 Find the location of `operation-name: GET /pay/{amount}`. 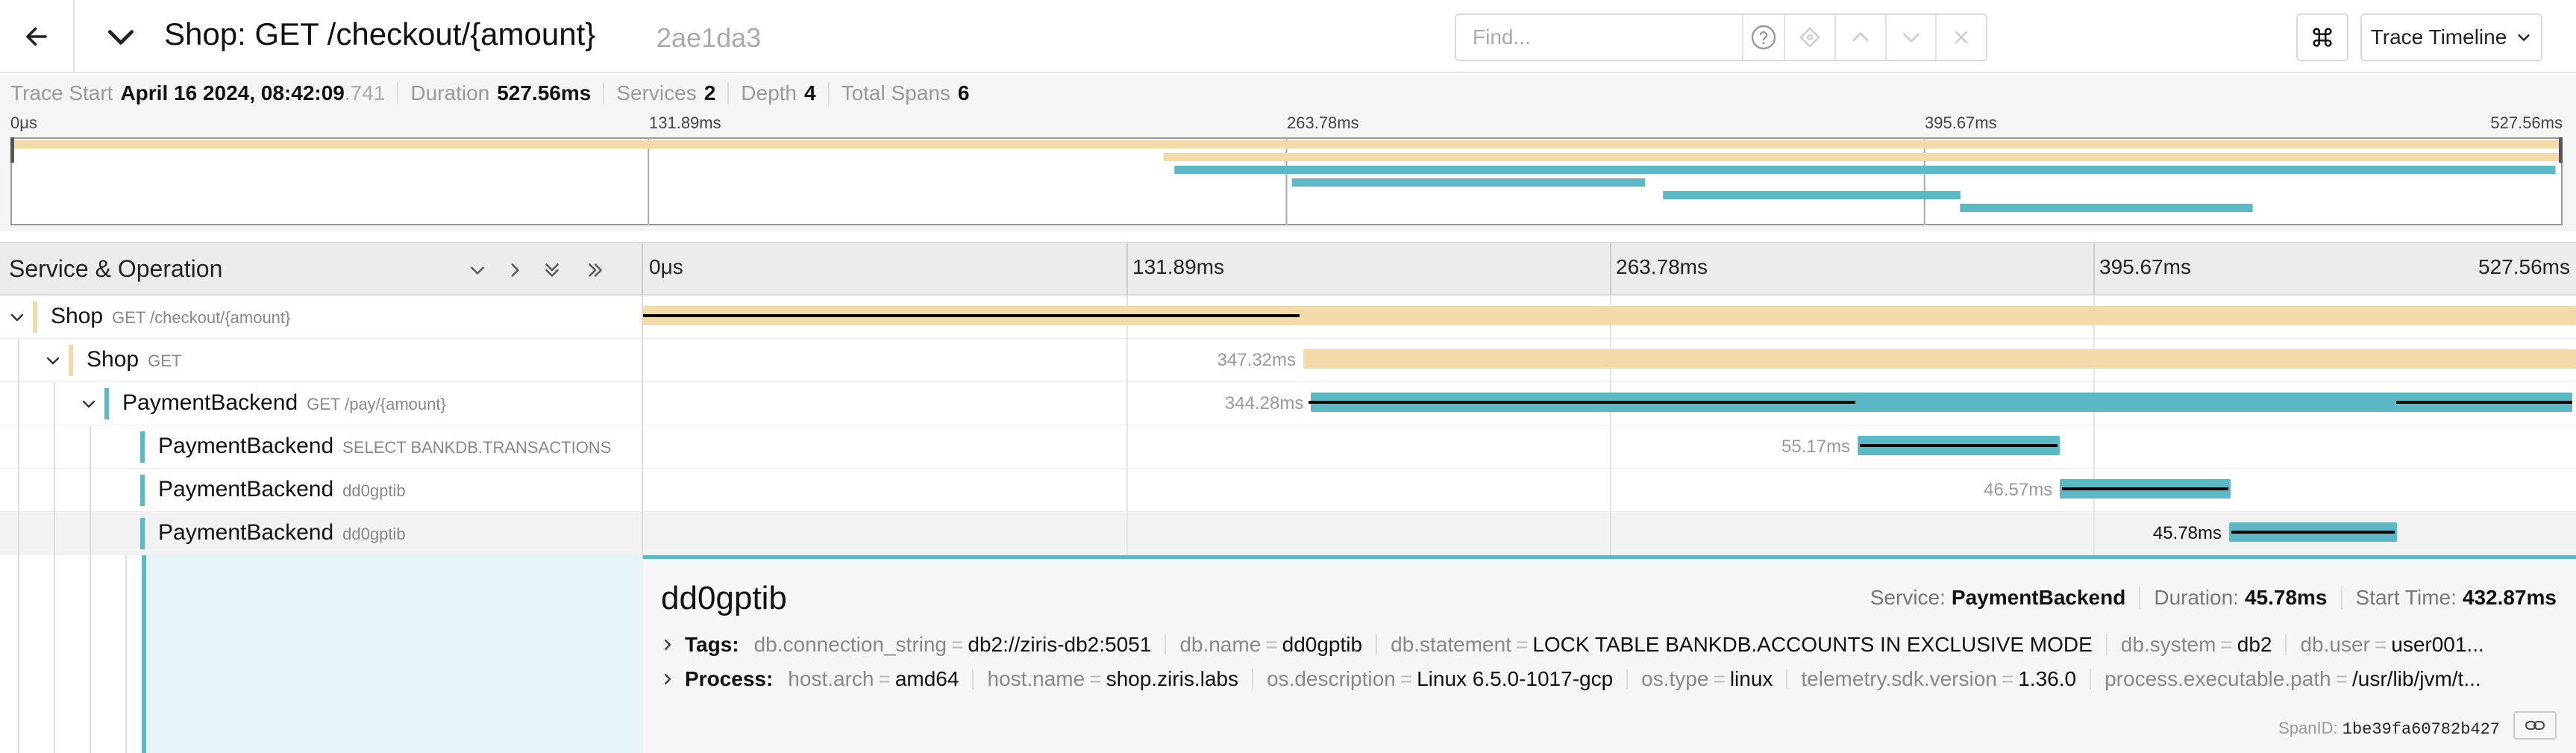

operation-name: GET /pay/{amount} is located at coordinates (376, 404).